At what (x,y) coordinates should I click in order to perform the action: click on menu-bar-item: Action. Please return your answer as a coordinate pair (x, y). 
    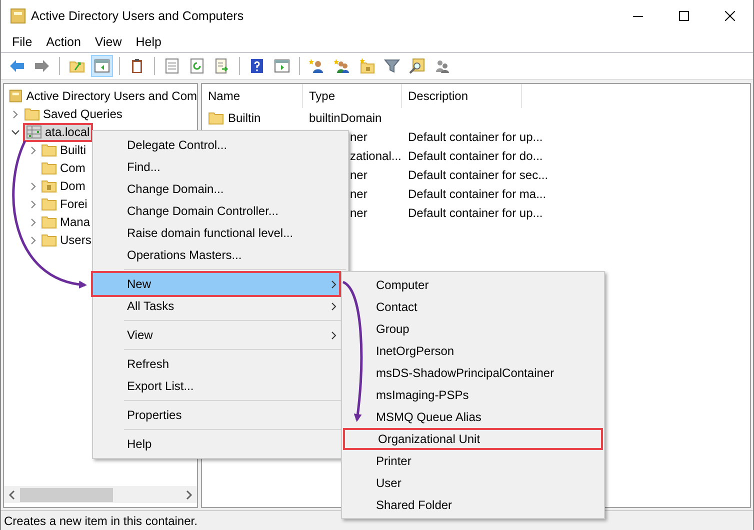
    Looking at the image, I should click on (63, 42).